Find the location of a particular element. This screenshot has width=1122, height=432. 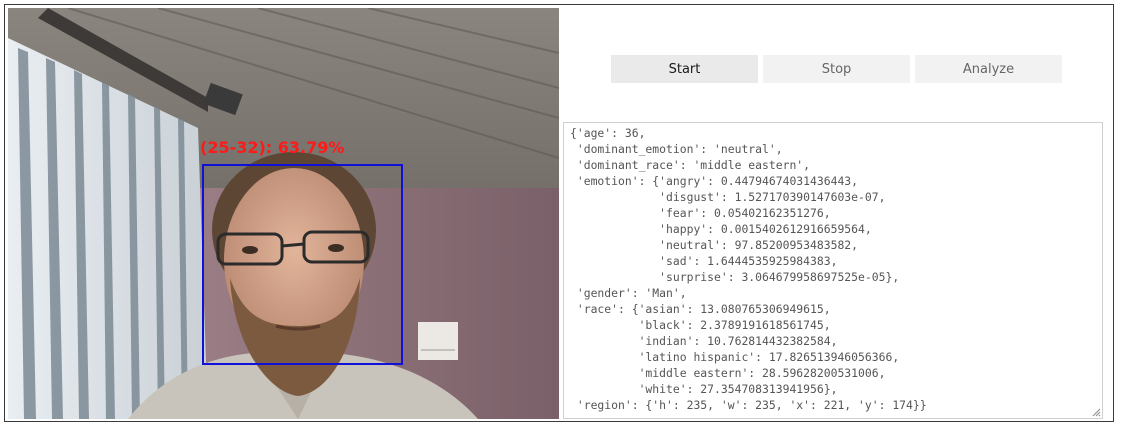

face-detection-box is located at coordinates (302, 264).